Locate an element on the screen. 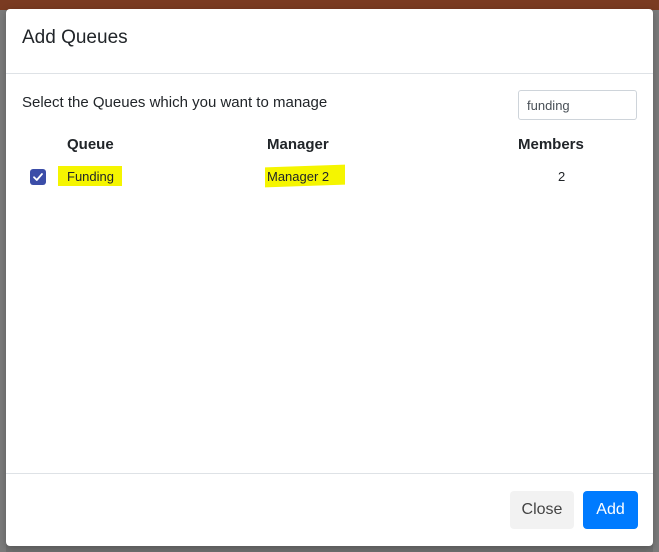 The width and height of the screenshot is (659, 552). modal-header: Add Queues is located at coordinates (329, 41).